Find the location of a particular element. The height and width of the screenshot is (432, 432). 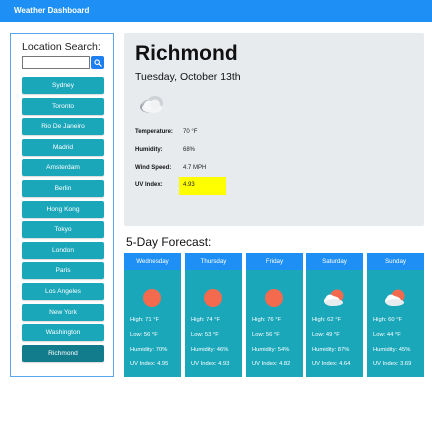

search-button is located at coordinates (97, 62).